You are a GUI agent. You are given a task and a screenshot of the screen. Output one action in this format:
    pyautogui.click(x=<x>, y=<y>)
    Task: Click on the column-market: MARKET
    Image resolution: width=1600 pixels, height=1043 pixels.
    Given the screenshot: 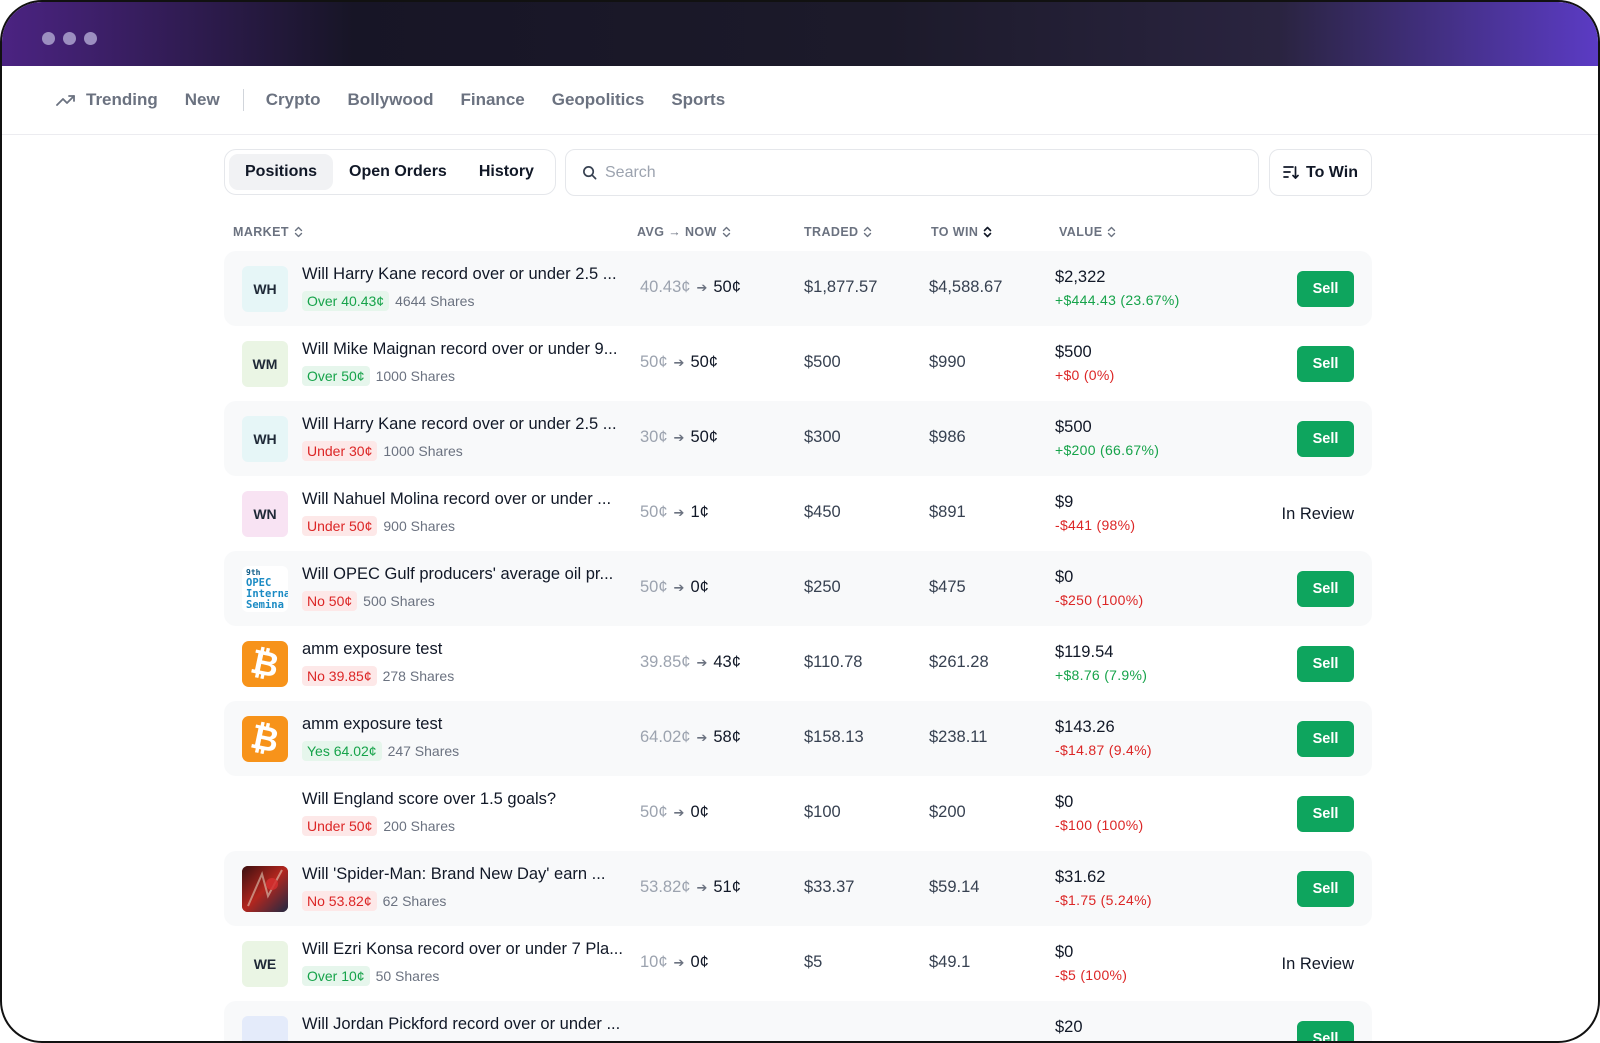 What is the action you would take?
    pyautogui.click(x=268, y=232)
    